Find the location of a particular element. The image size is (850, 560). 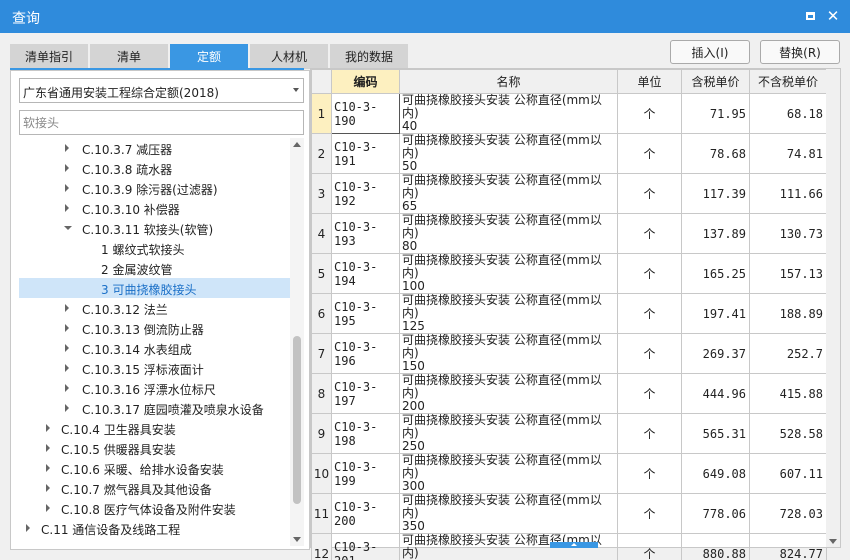

tree-leaf: 2 金属波纹管 is located at coordinates (154, 268).